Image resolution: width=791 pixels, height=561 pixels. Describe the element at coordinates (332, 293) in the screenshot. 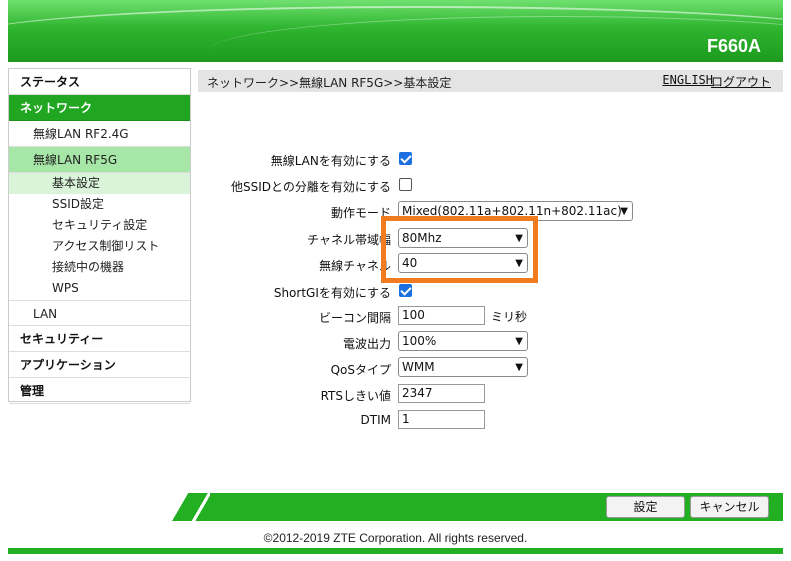

I see `shortgi-label: ShortGIを有効にする` at that location.